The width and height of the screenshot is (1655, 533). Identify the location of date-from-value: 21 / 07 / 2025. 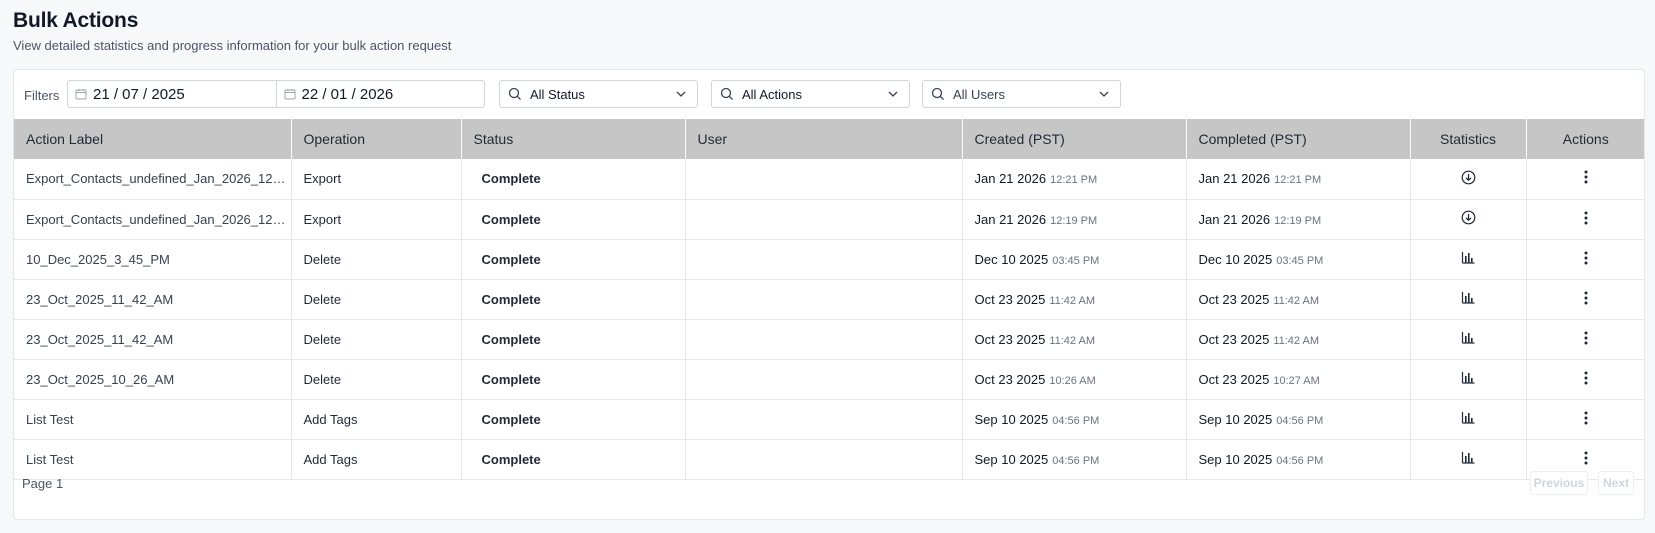
(139, 94).